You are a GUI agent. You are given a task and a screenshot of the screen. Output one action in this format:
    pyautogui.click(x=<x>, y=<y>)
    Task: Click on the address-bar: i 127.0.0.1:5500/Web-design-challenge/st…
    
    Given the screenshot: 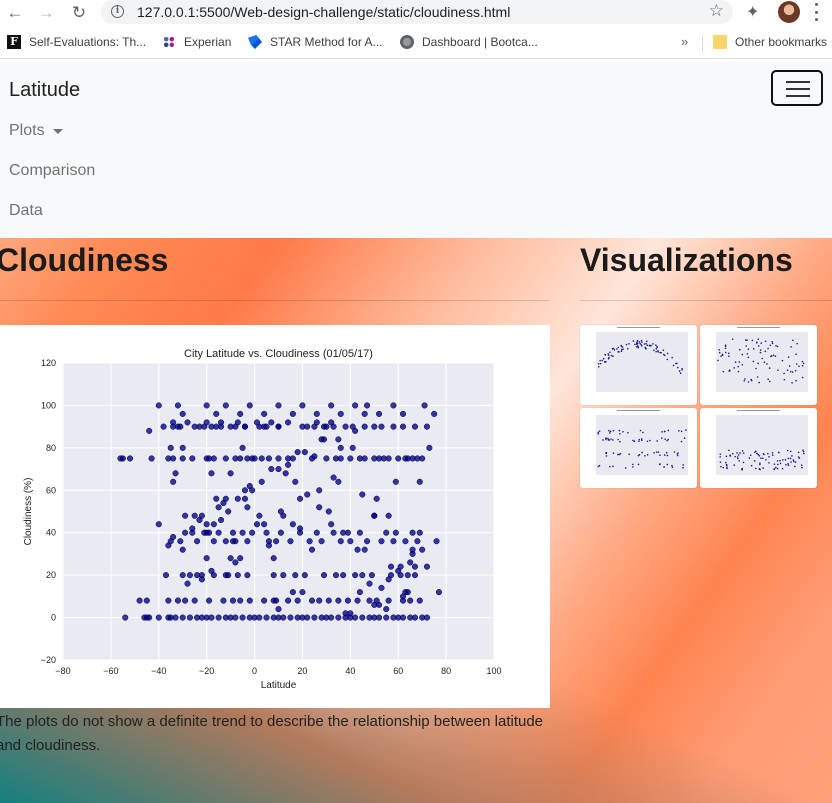 What is the action you would take?
    pyautogui.click(x=417, y=12)
    